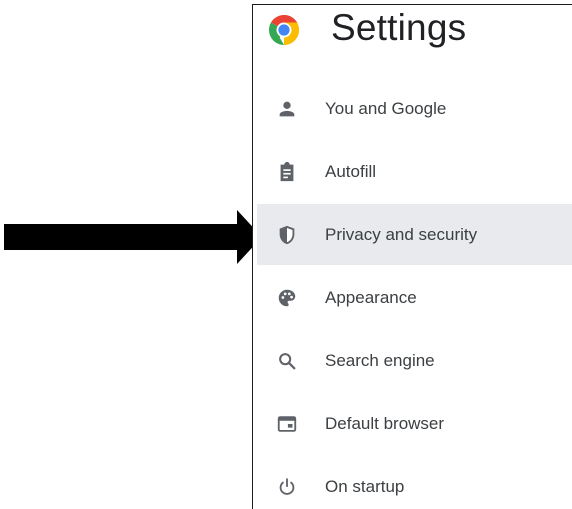 The height and width of the screenshot is (509, 572). Describe the element at coordinates (284, 30) in the screenshot. I see `chrome-logo-icon` at that location.